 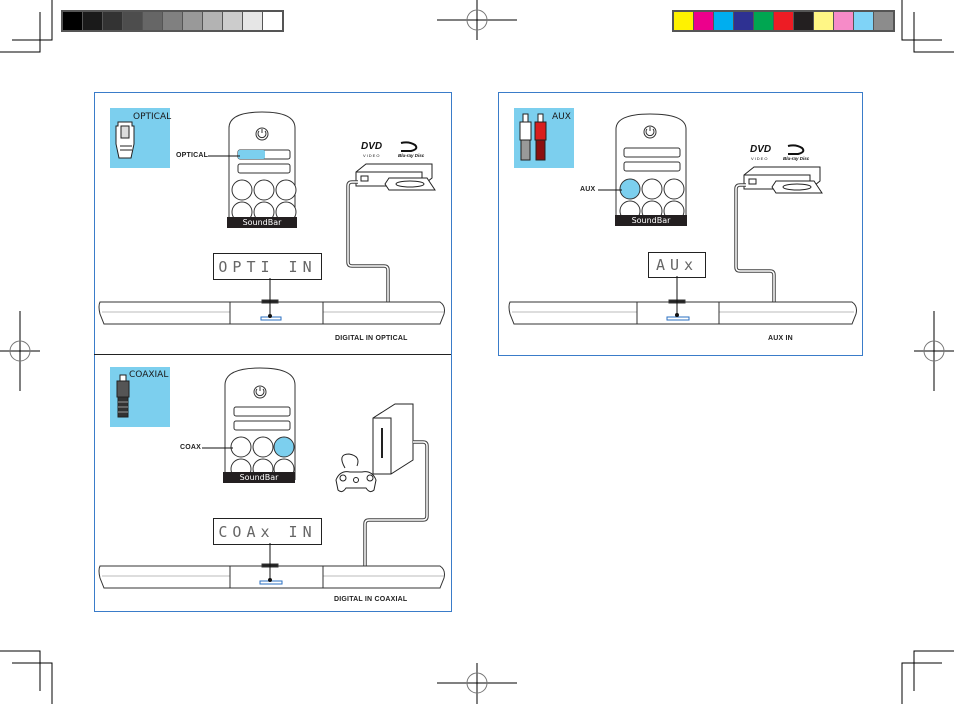 I want to click on aux-caption: AUX IN, so click(x=780, y=338).